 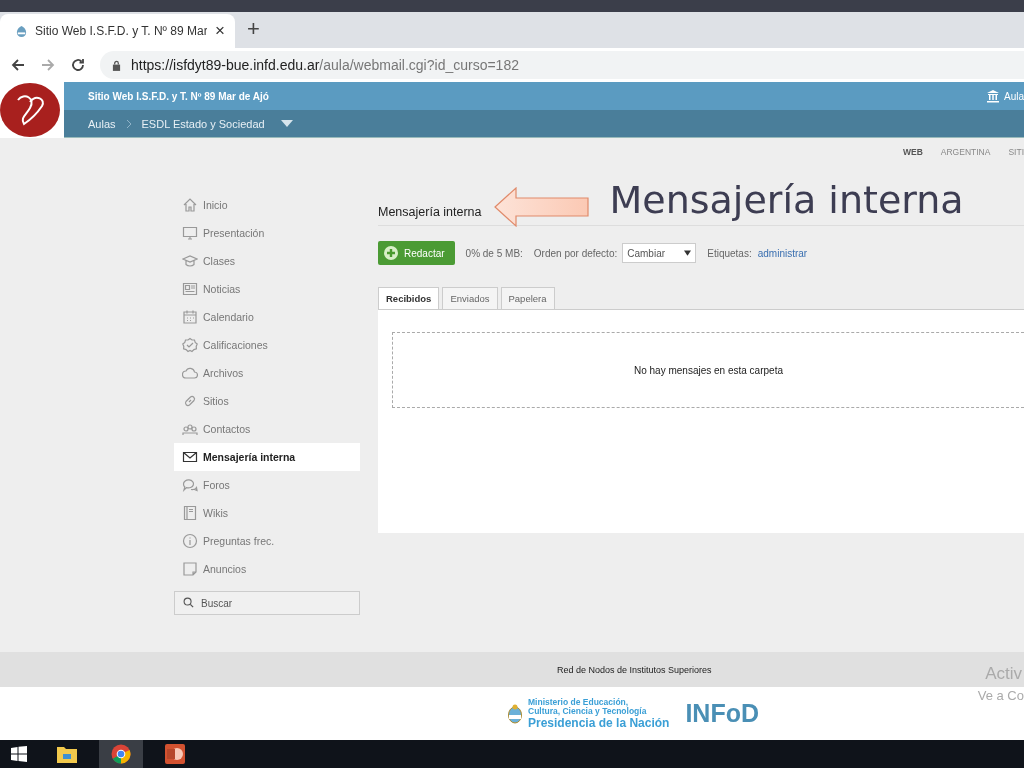 What do you see at coordinates (102, 123) in the screenshot?
I see `breadcrumb-link: Aulas` at bounding box center [102, 123].